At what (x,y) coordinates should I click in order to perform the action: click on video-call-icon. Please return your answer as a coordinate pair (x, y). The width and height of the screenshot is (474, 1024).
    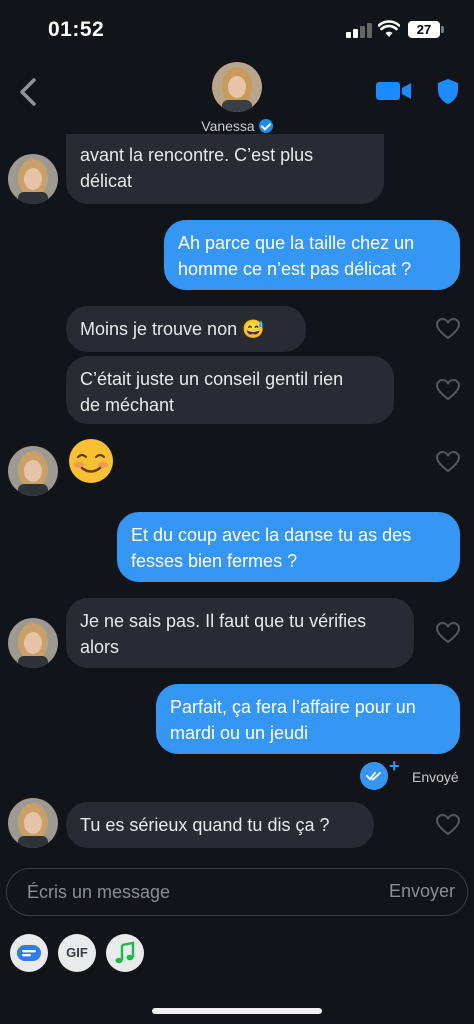
    Looking at the image, I should click on (394, 91).